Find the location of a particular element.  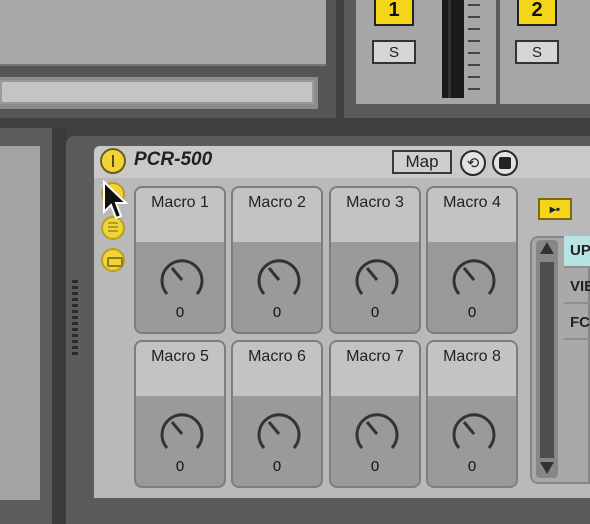

macro-6: Macro 6 0 is located at coordinates (277, 414).